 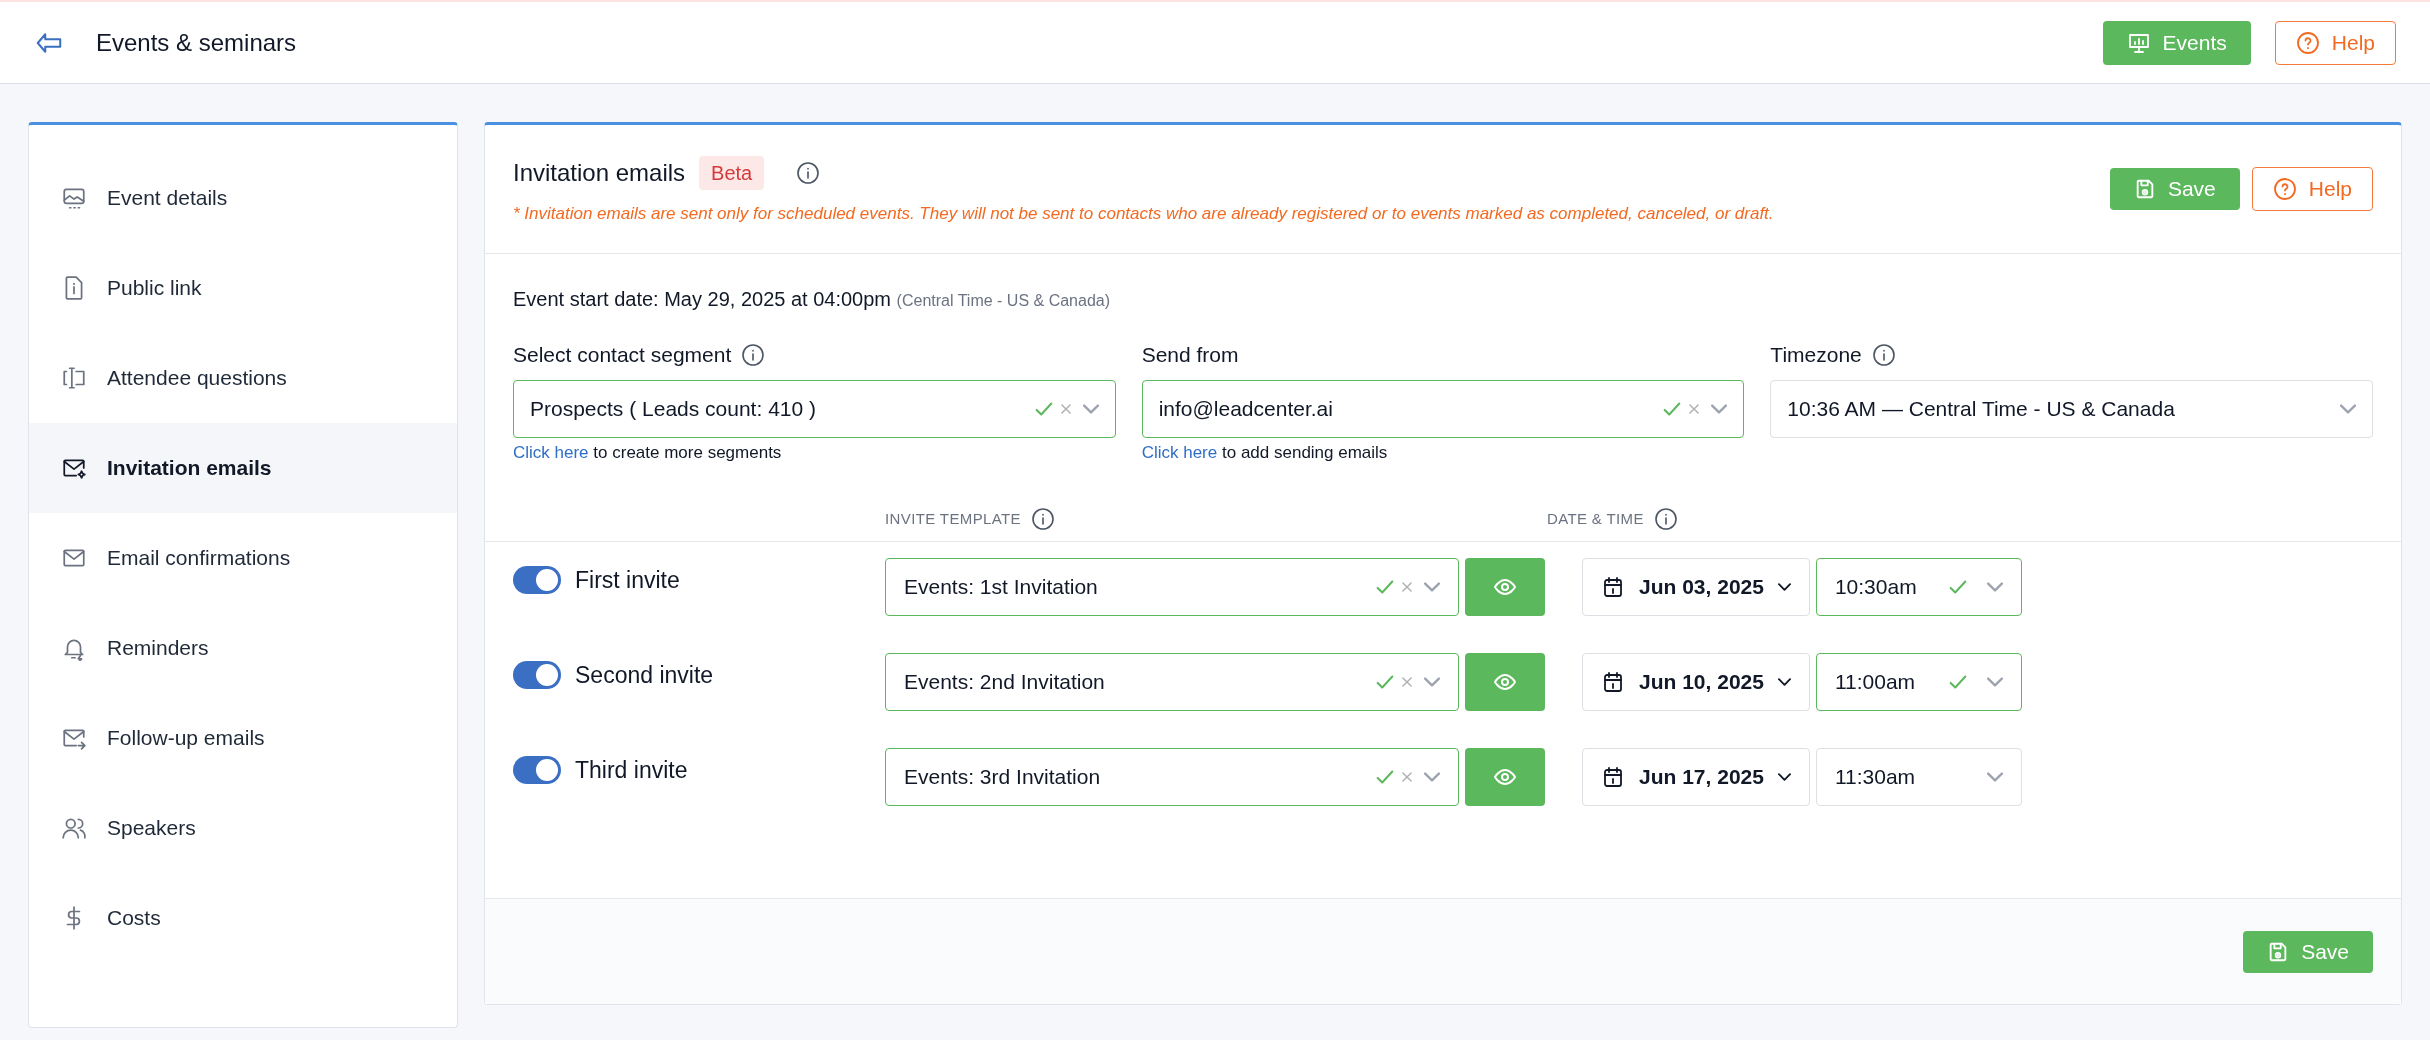 What do you see at coordinates (812, 299) in the screenshot?
I see `event-start-date: Event start date: May 29, 2025 at 04:00pm (Central Time - US & Canada)` at bounding box center [812, 299].